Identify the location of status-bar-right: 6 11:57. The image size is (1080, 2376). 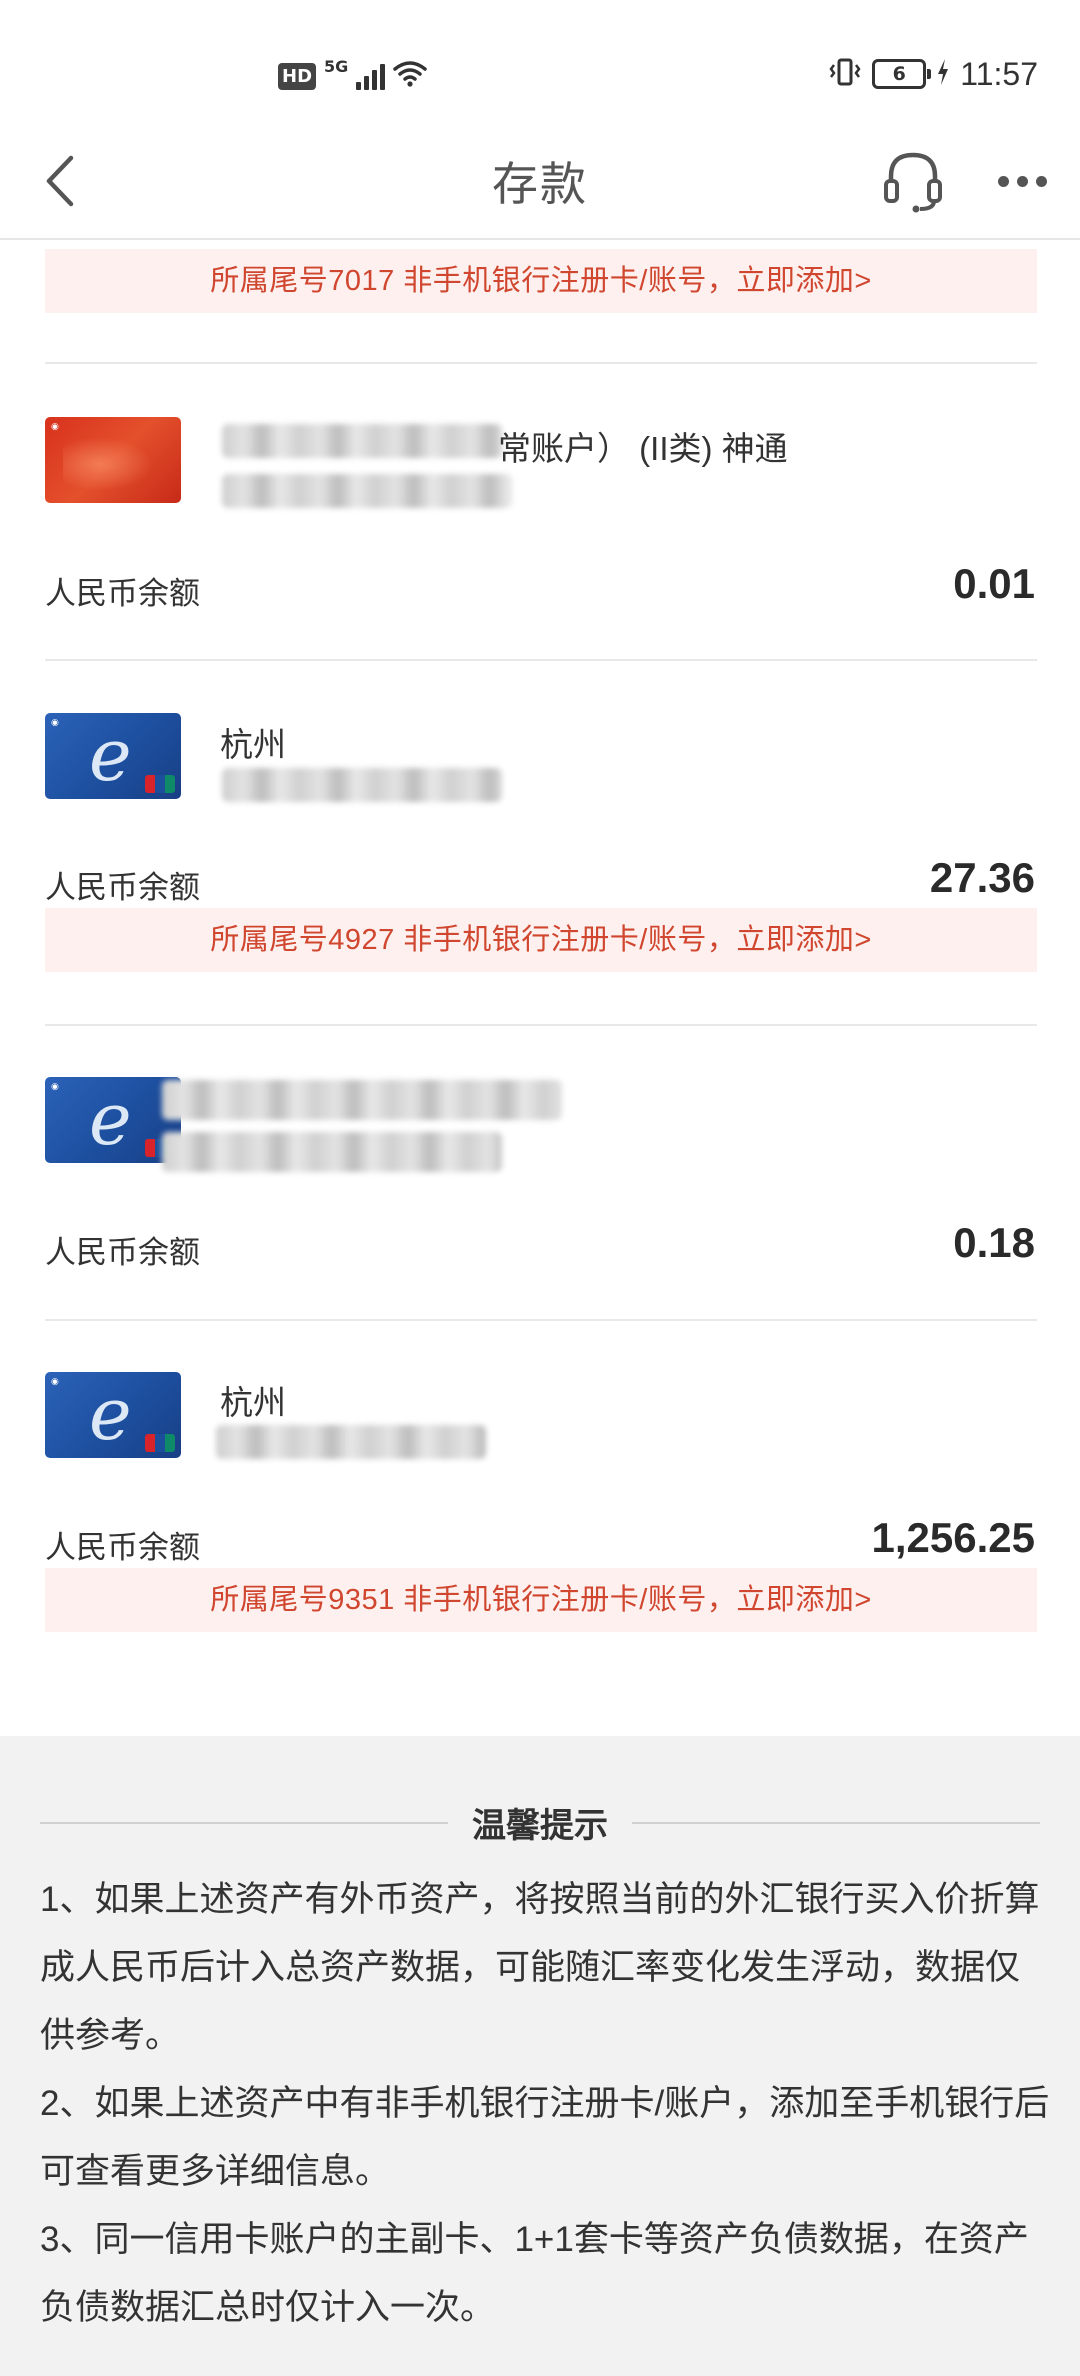
(933, 74).